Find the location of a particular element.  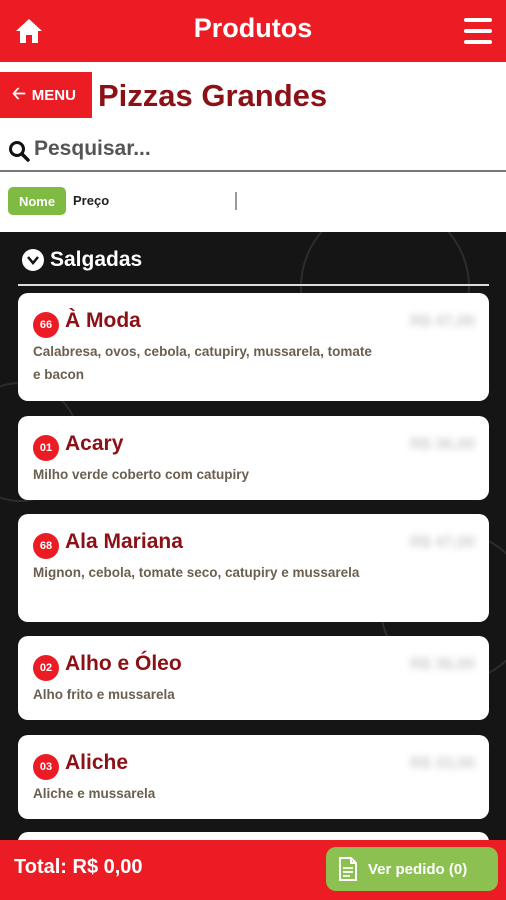

order-footer: Total: R$ 0,00 Ver pedido (0) is located at coordinates (253, 870).